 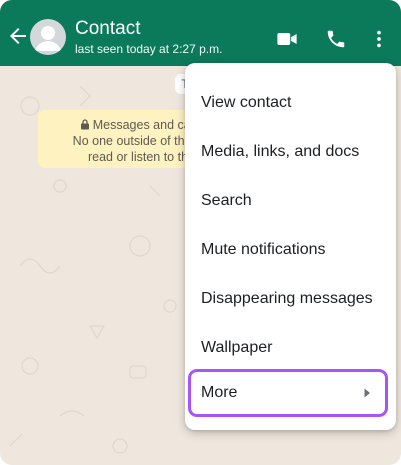 I want to click on menu-item-label: Disappearing messages, so click(x=287, y=298).